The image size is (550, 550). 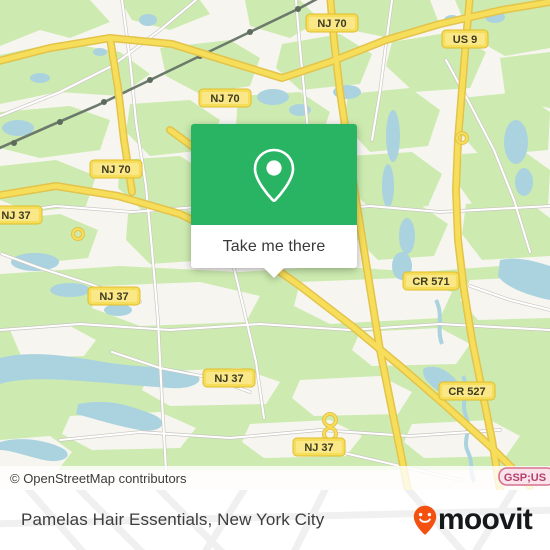 I want to click on road-shield-nj37-d: NJ 37, so click(x=319, y=447).